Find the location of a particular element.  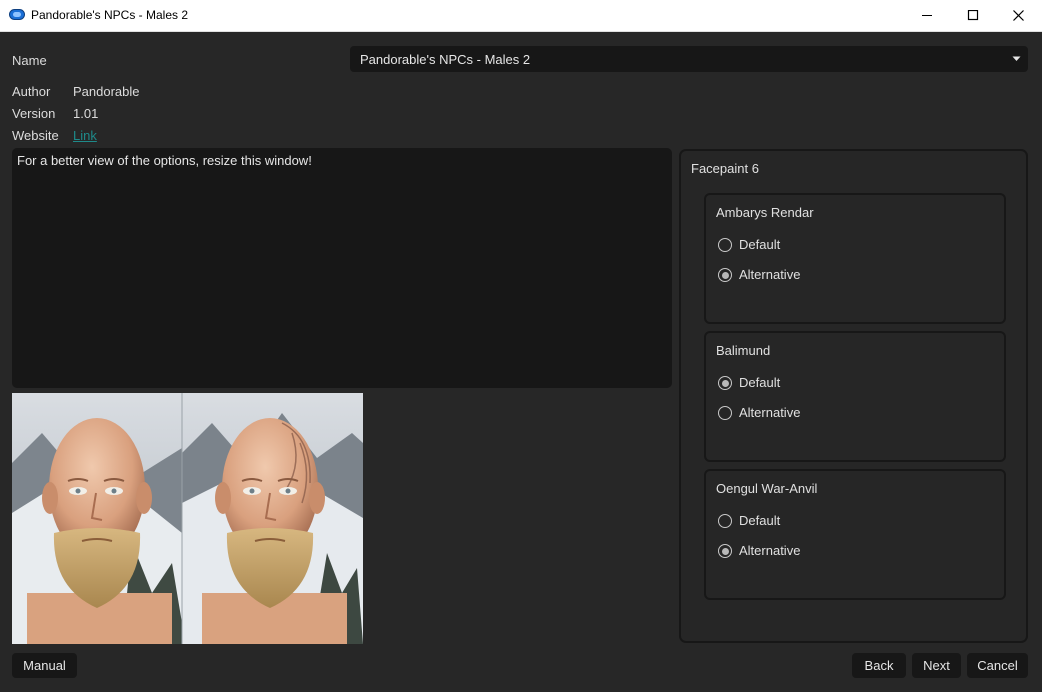

window-title: Pandorable's NPCs - Males 2 is located at coordinates (110, 15).